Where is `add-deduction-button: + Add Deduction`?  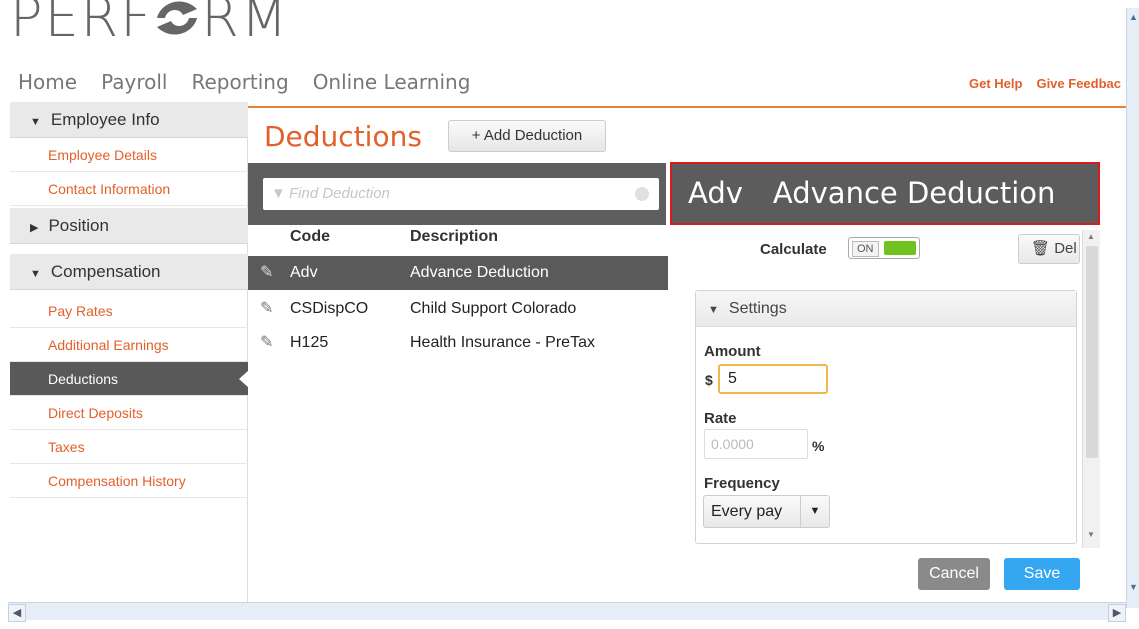
add-deduction-button: + Add Deduction is located at coordinates (527, 136).